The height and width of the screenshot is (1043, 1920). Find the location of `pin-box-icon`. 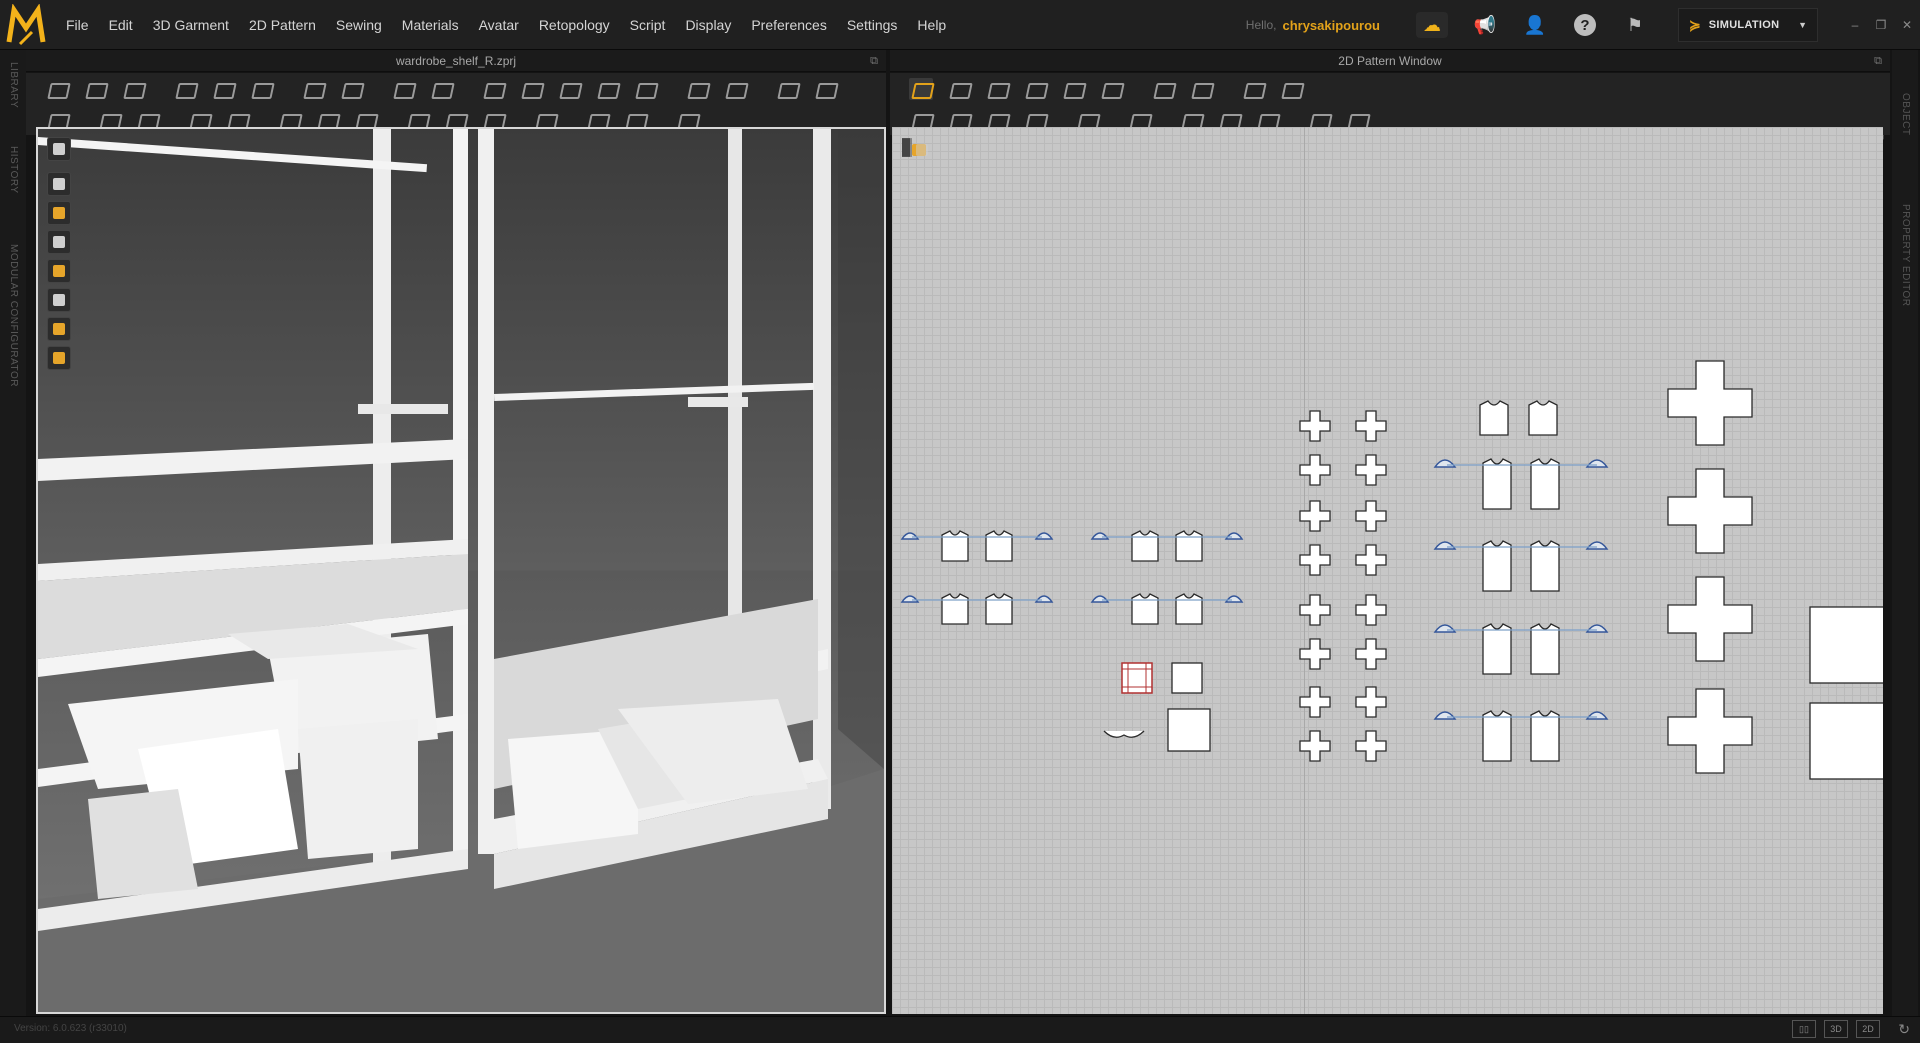

pin-box-icon is located at coordinates (261, 89).